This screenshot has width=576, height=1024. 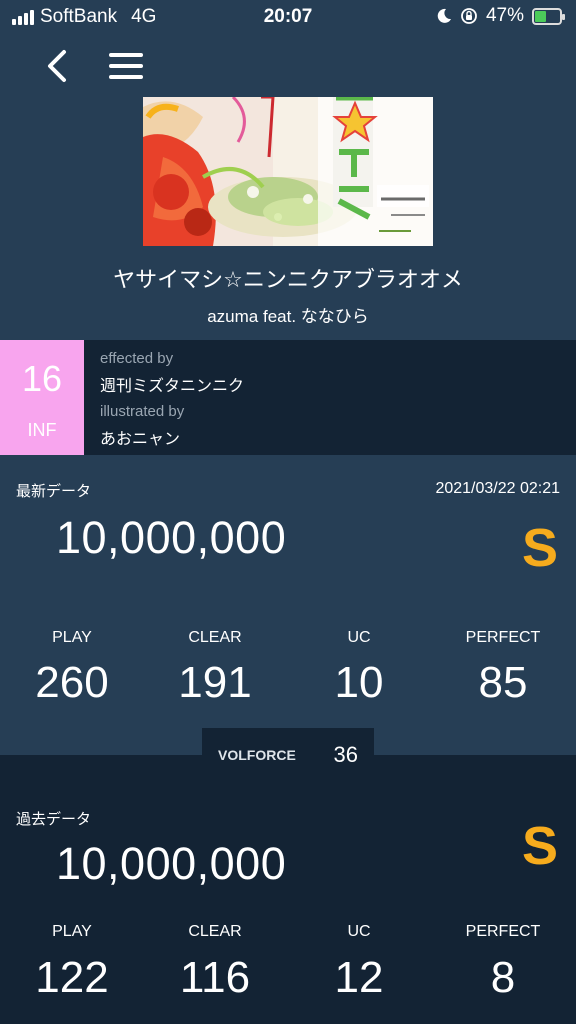 I want to click on difficulty-name: INF, so click(x=42, y=430).